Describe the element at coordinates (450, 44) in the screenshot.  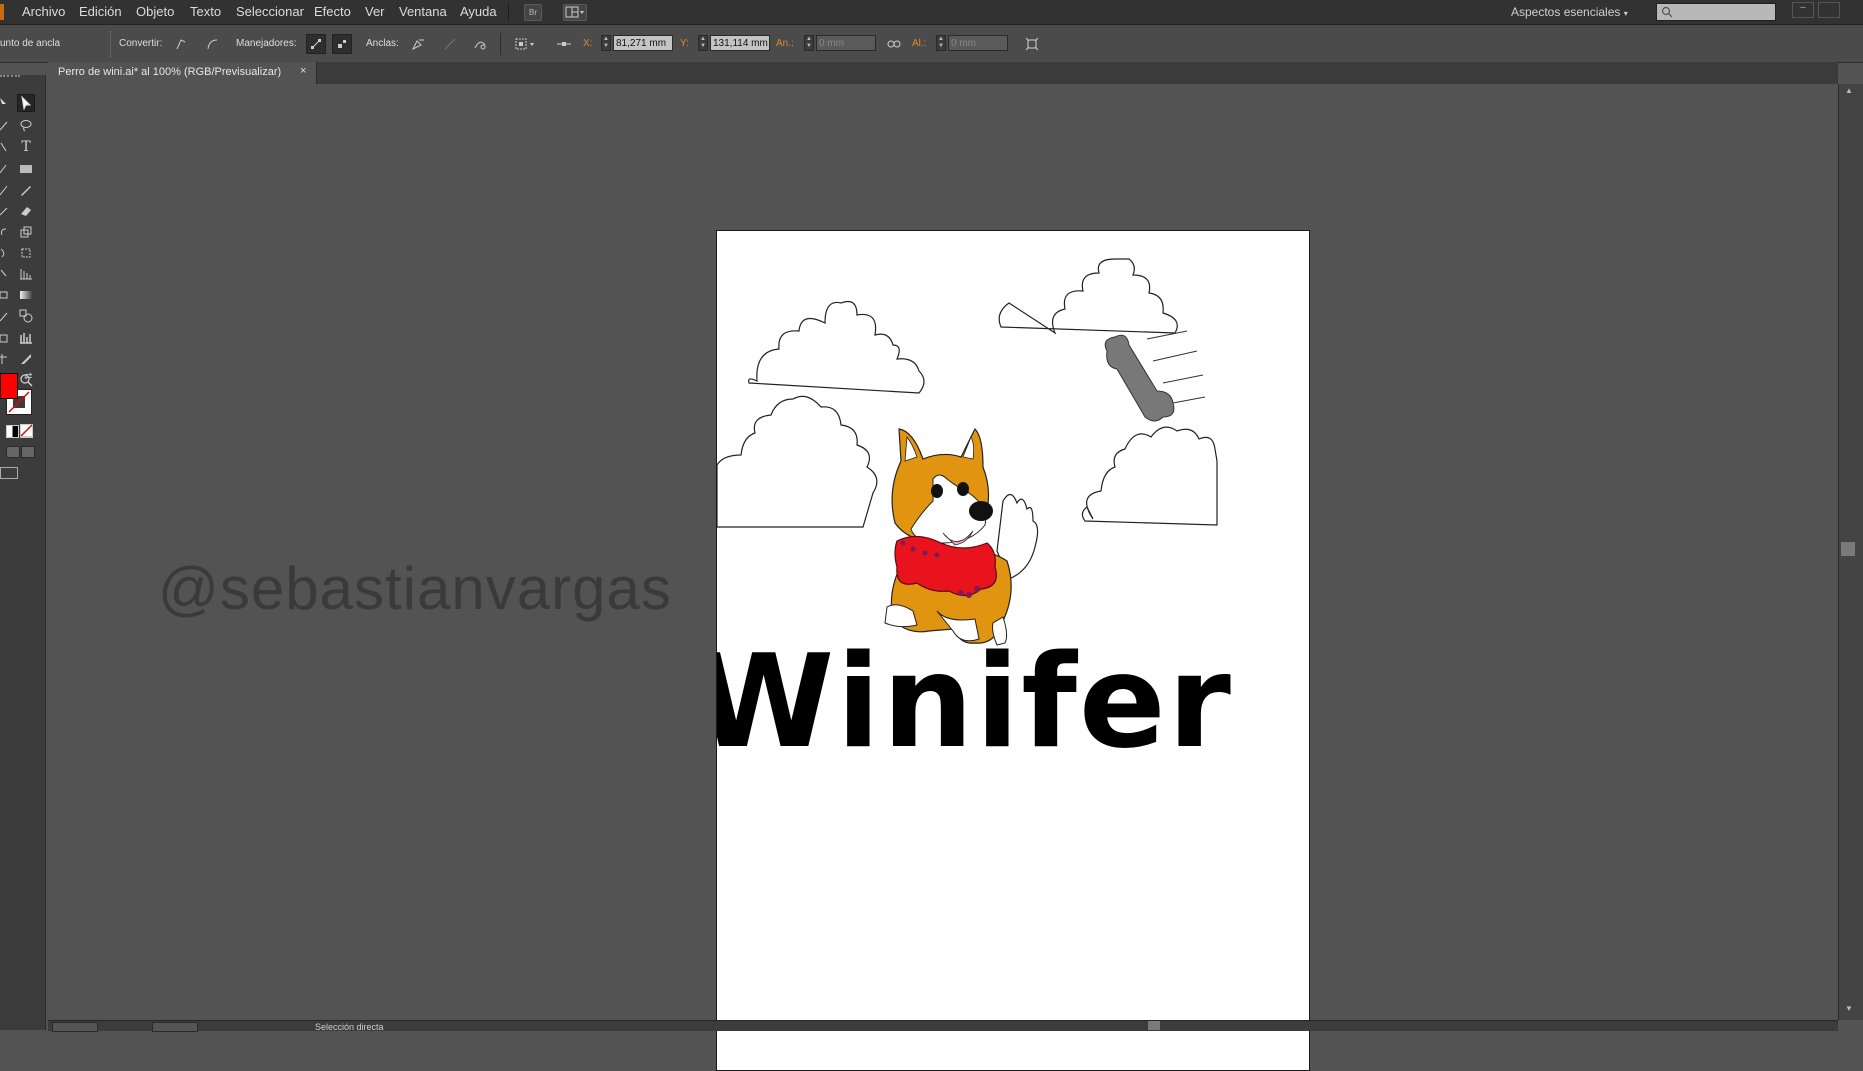
I see `connect-anchors-button` at that location.